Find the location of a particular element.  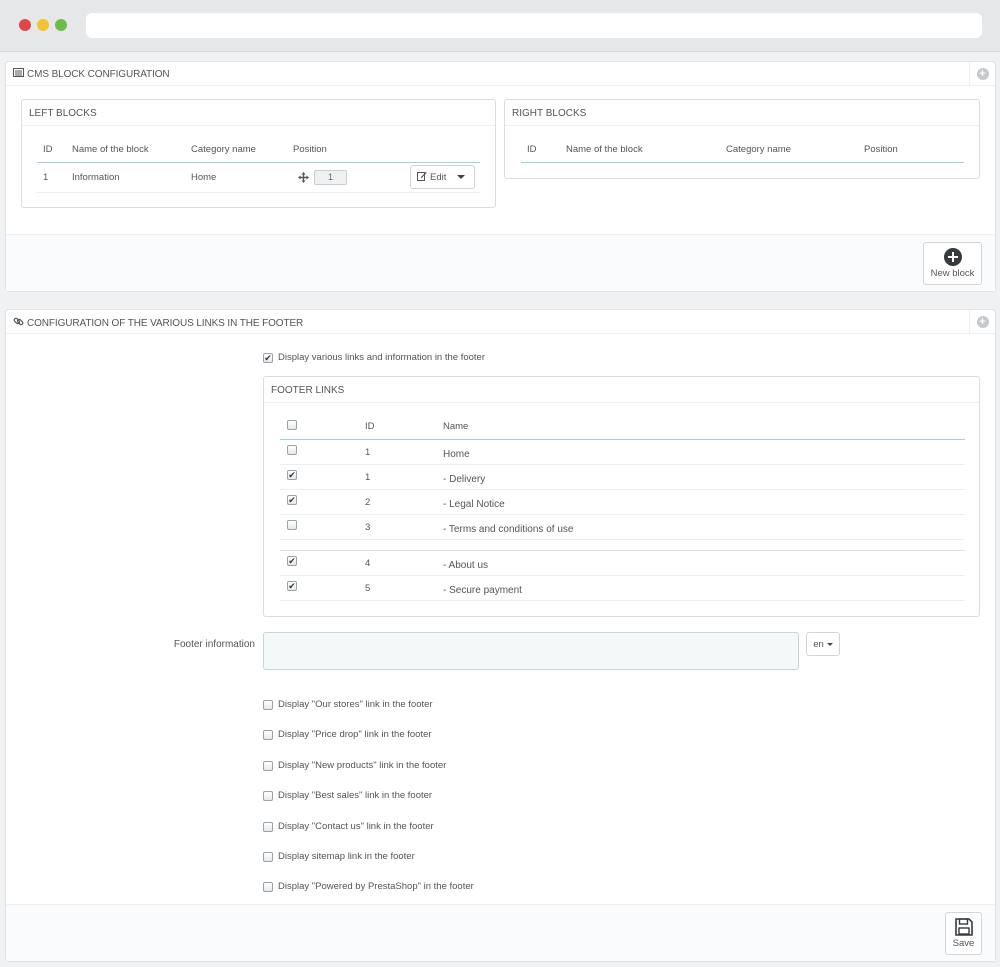

minimize-window-dot is located at coordinates (43, 25).